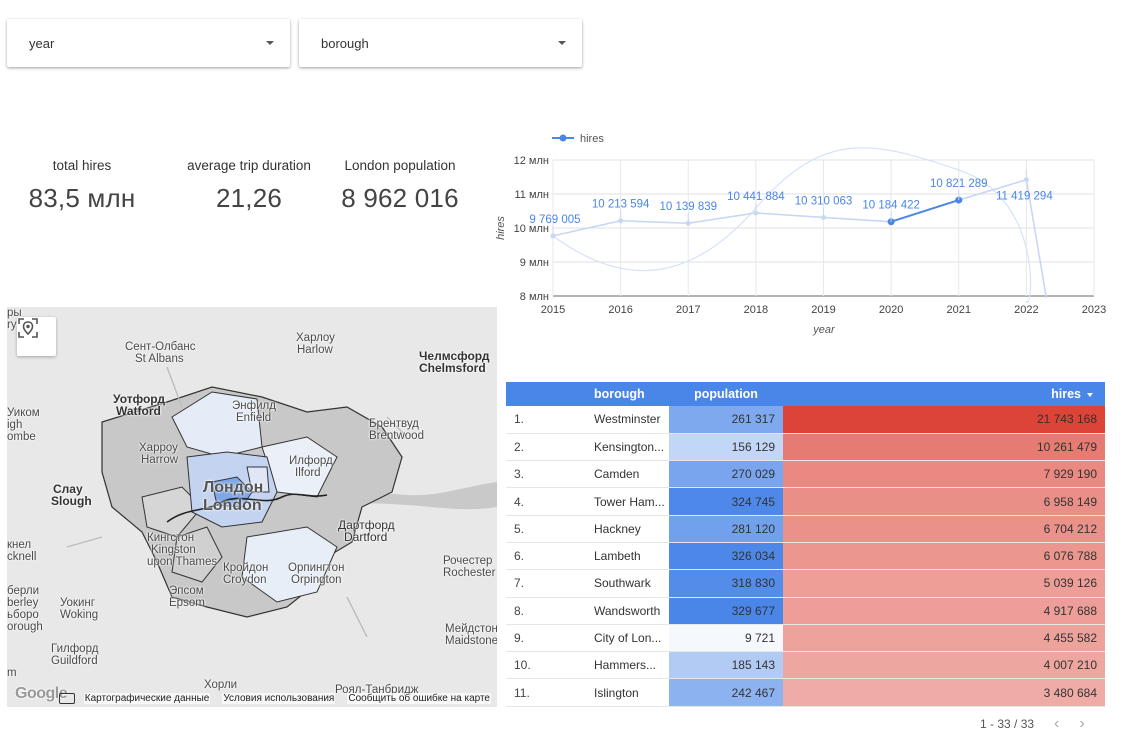 The height and width of the screenshot is (751, 1125). I want to click on table-row: 2. Kensington... 156 129 10 261 479, so click(805, 447).